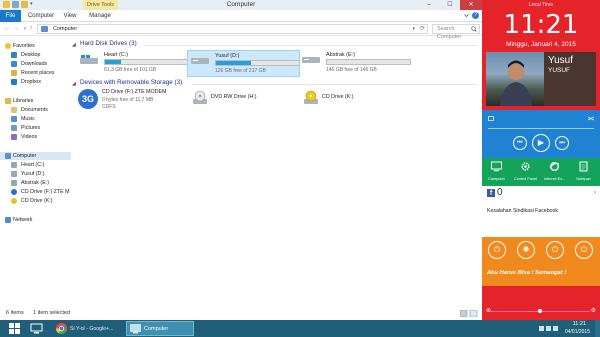 The width and height of the screenshot is (600, 337). Describe the element at coordinates (35, 156) in the screenshot. I see `nav-computer: Computer` at that location.